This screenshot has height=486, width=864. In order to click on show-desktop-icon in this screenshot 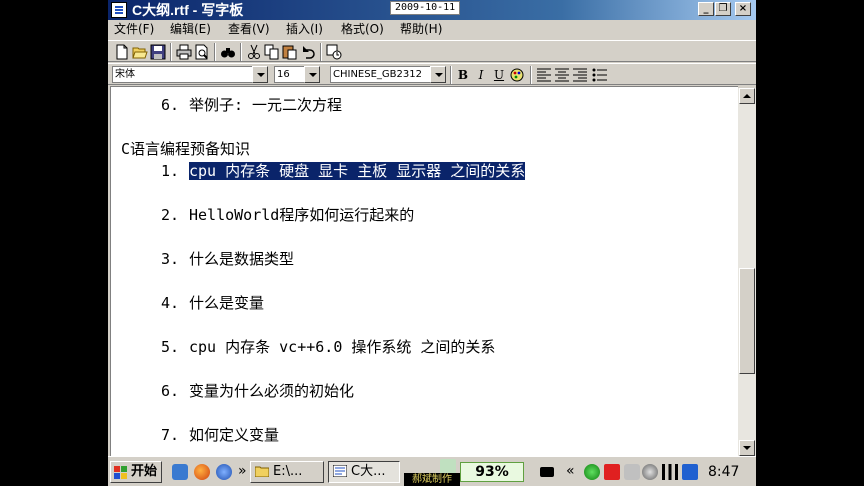, I will do `click(180, 472)`.